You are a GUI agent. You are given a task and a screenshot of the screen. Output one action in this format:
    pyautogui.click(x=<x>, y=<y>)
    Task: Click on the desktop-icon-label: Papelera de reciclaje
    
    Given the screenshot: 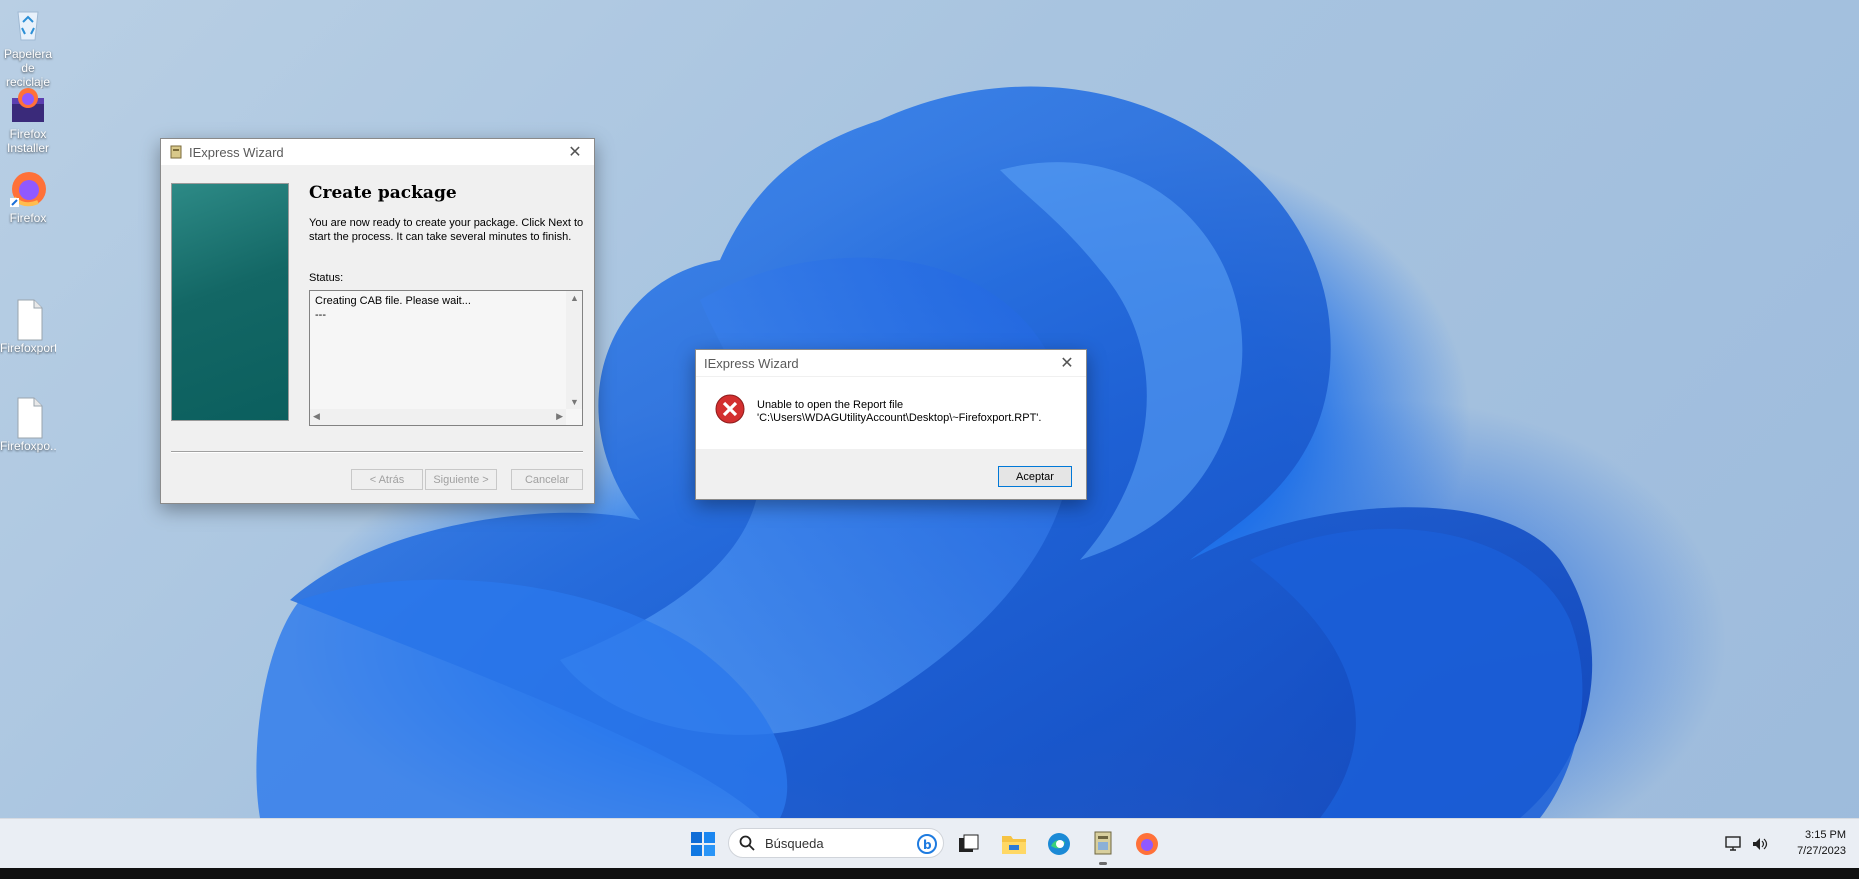 What is the action you would take?
    pyautogui.click(x=28, y=68)
    